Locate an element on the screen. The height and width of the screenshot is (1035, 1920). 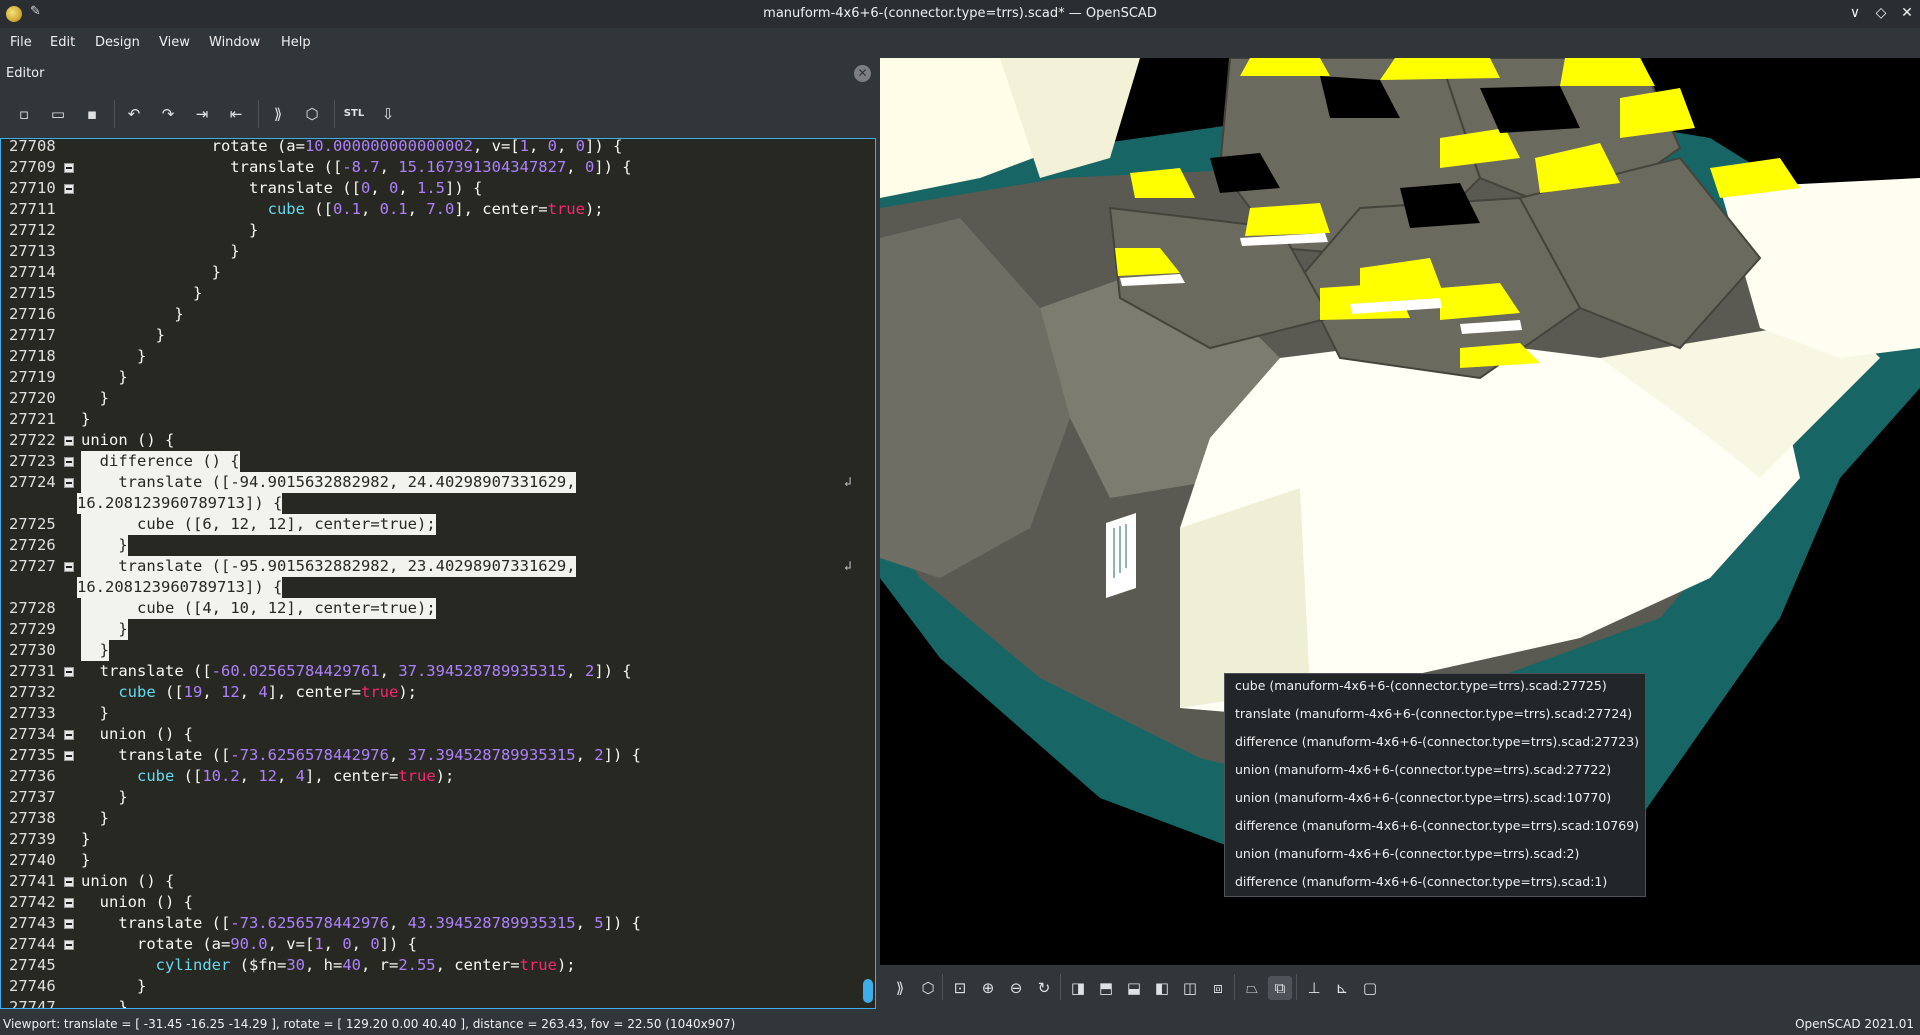
code-line: 27736 cube ([10.2, 12, 4], center=true); is located at coordinates (436, 776).